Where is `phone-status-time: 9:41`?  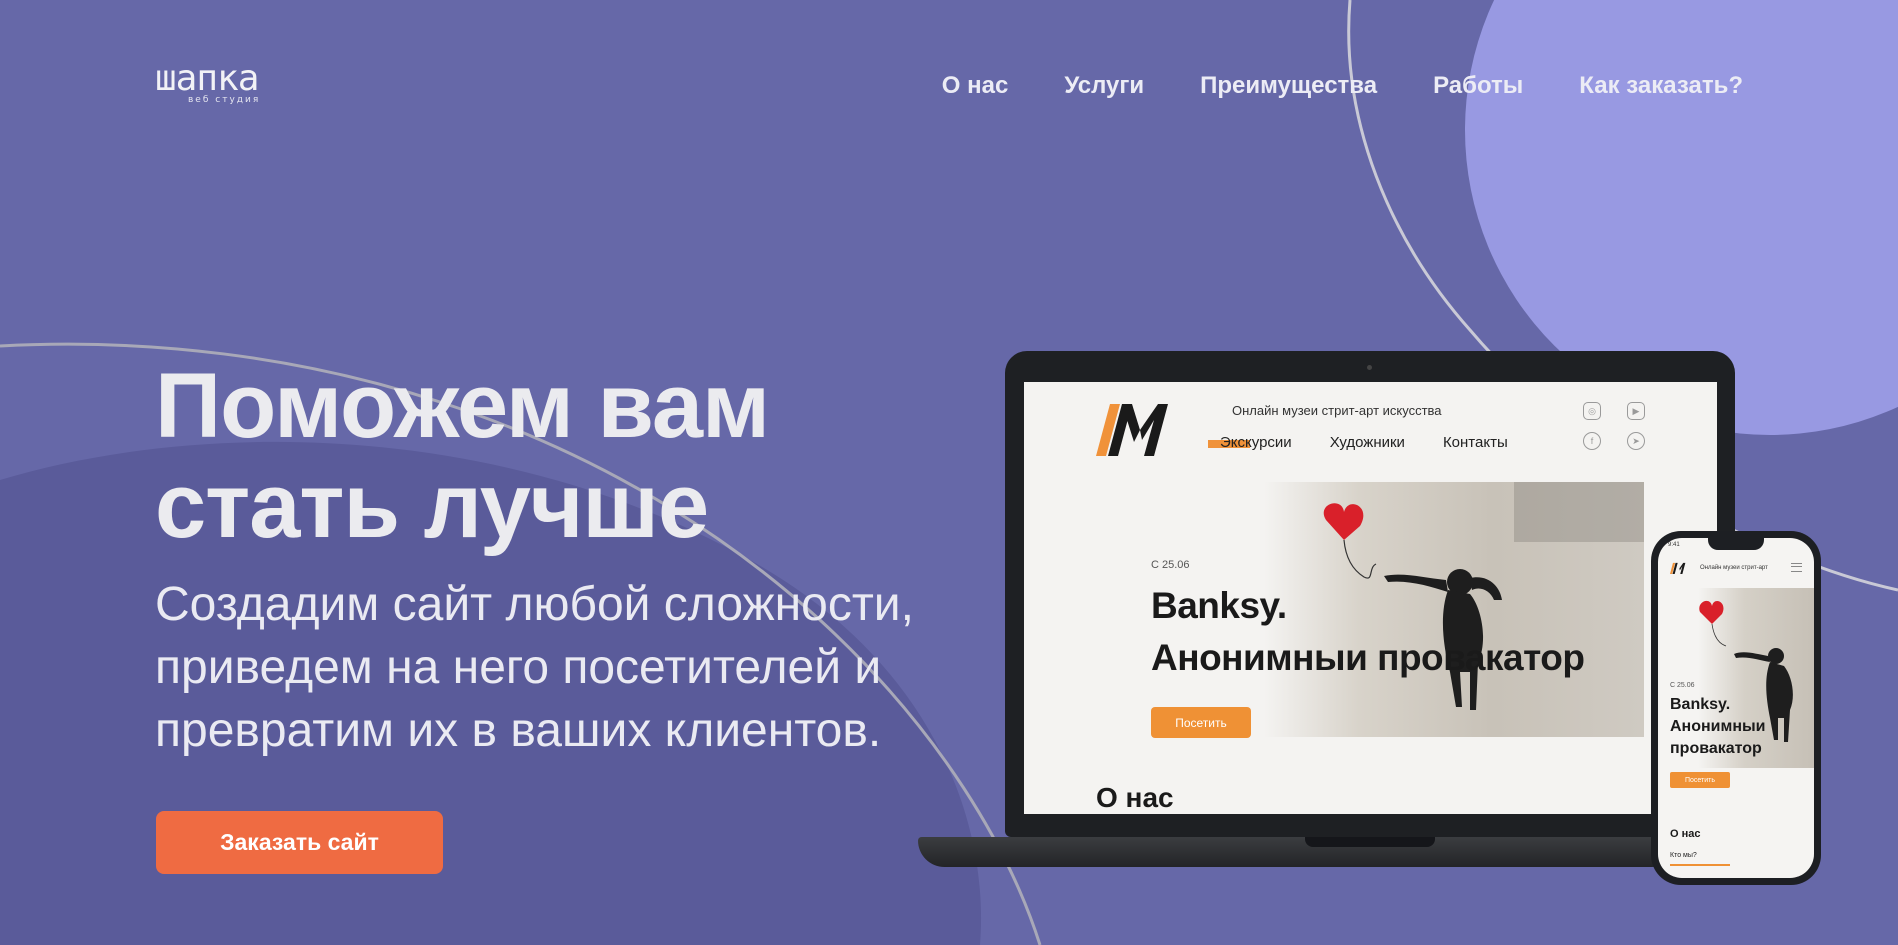
phone-status-time: 9:41 is located at coordinates (1674, 545).